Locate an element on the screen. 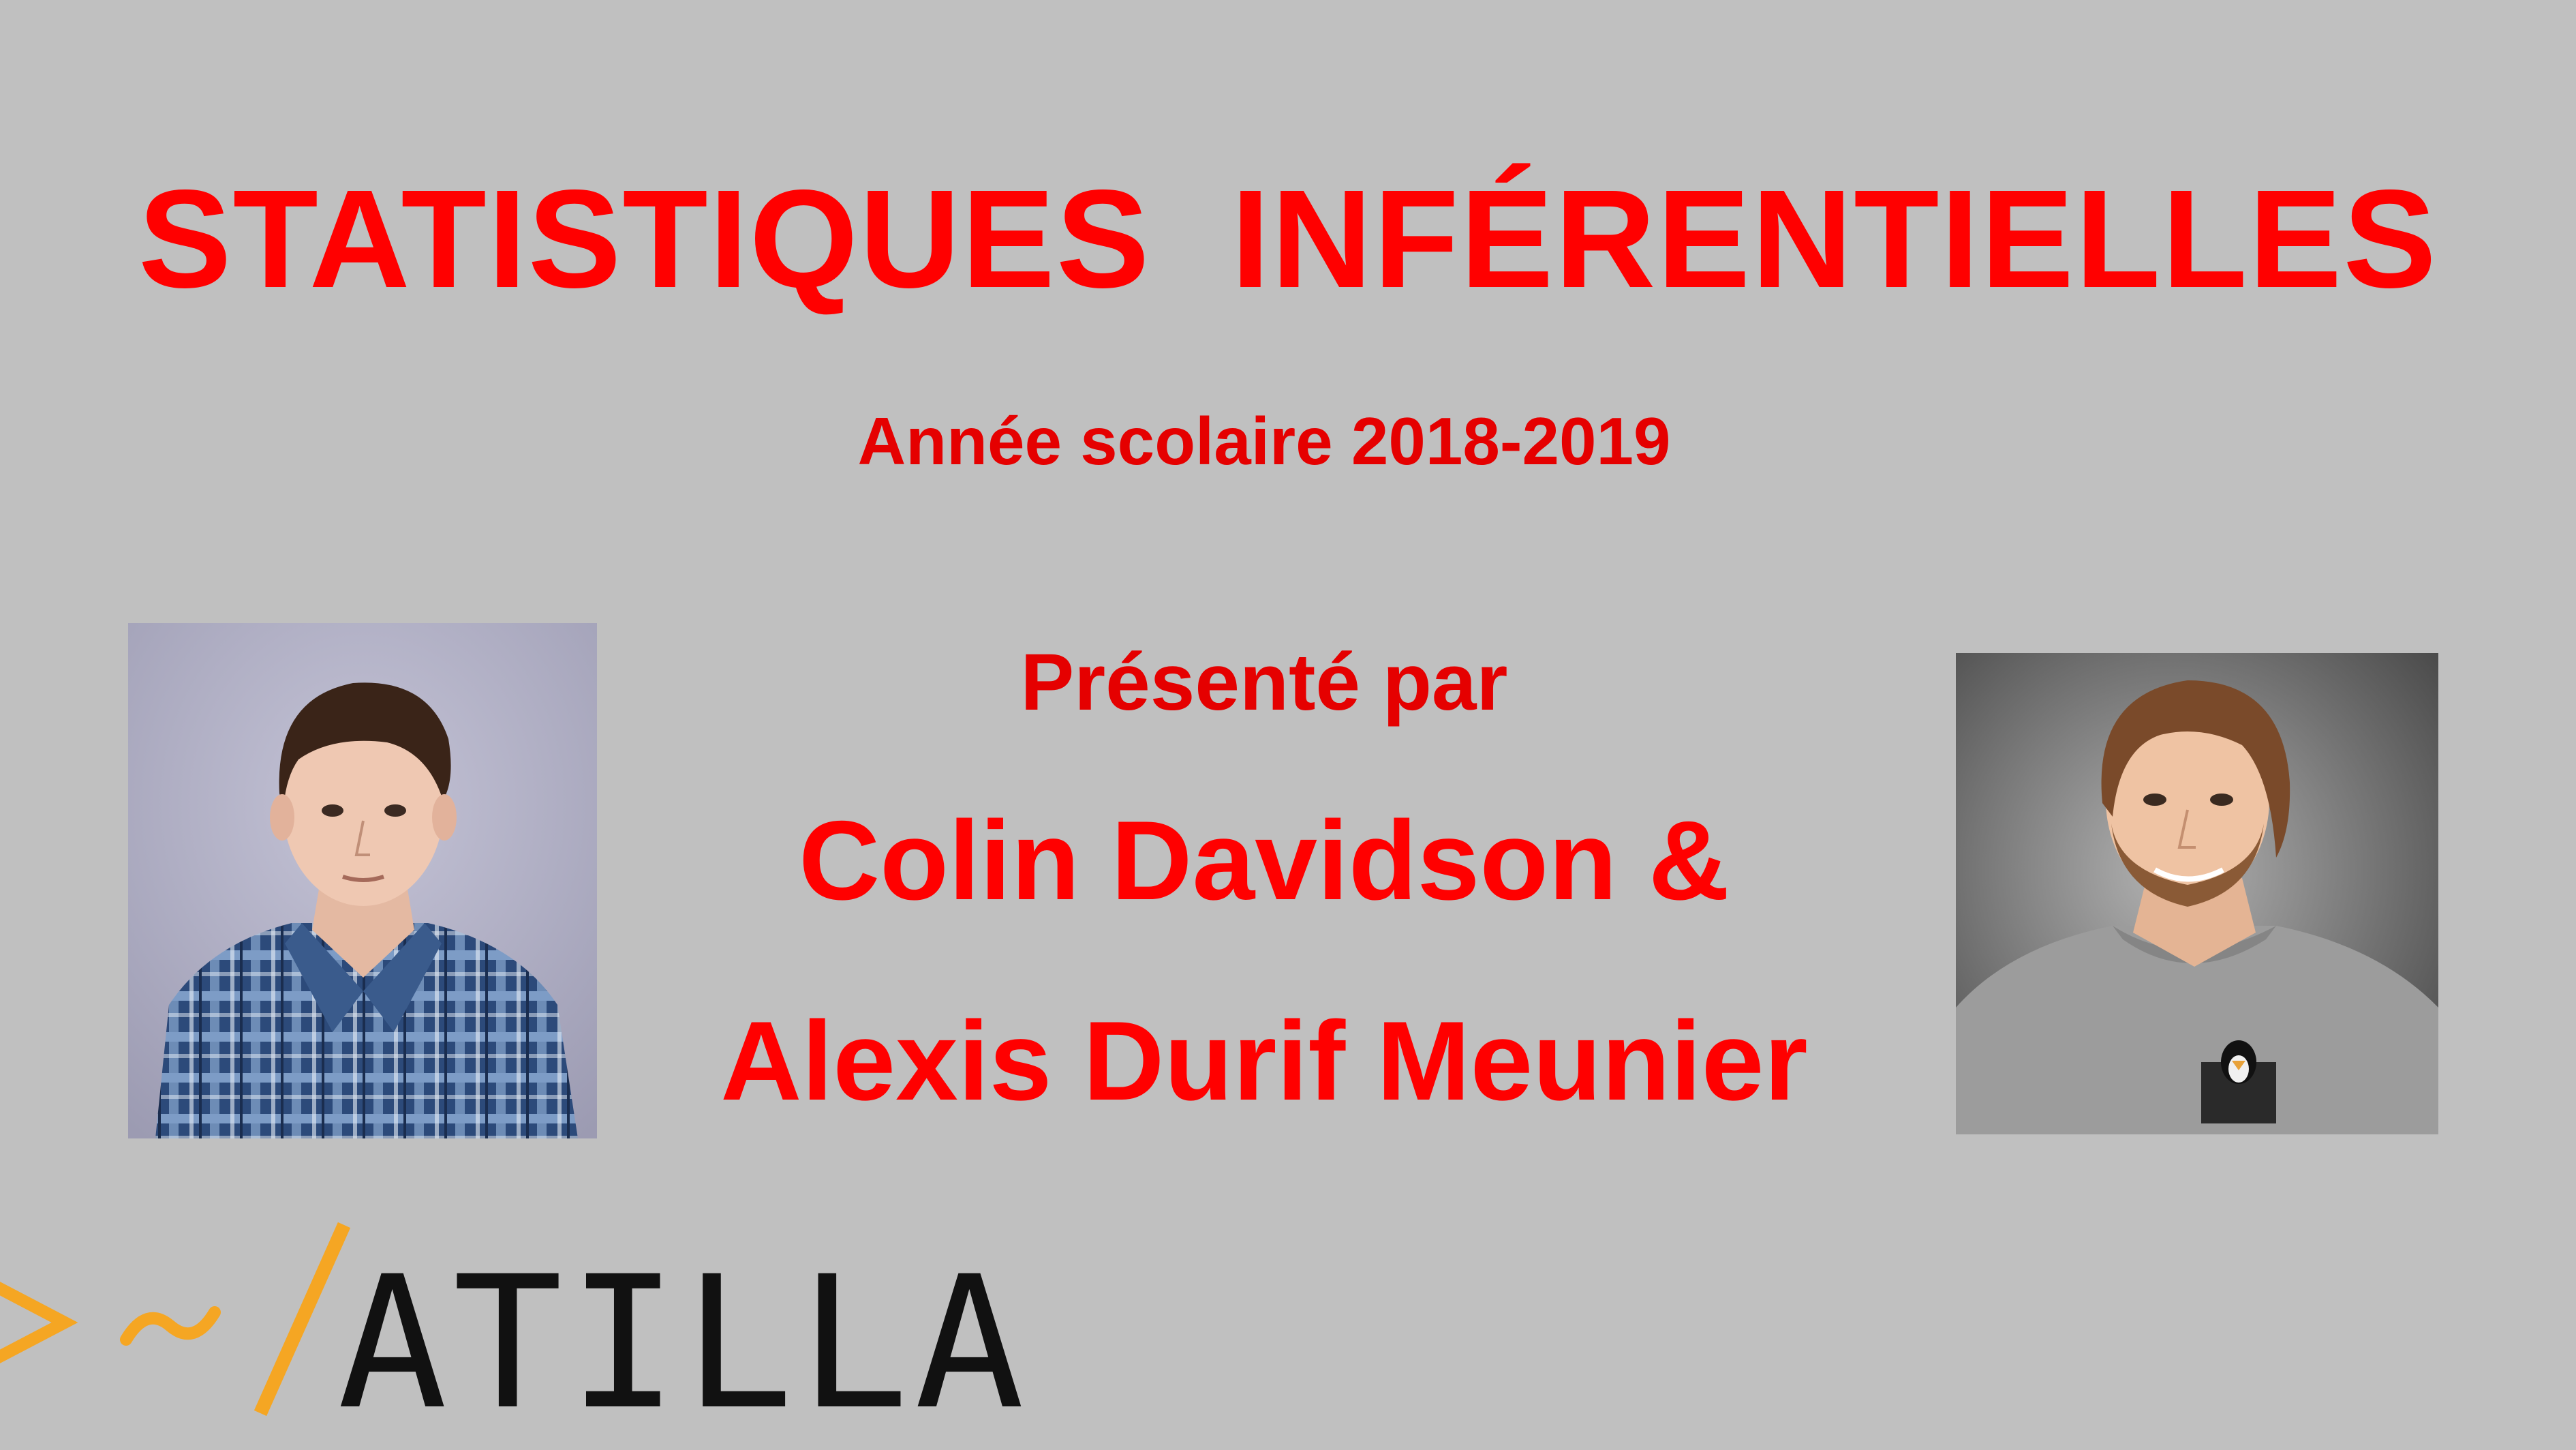  left-portrait-photo is located at coordinates (362, 880).